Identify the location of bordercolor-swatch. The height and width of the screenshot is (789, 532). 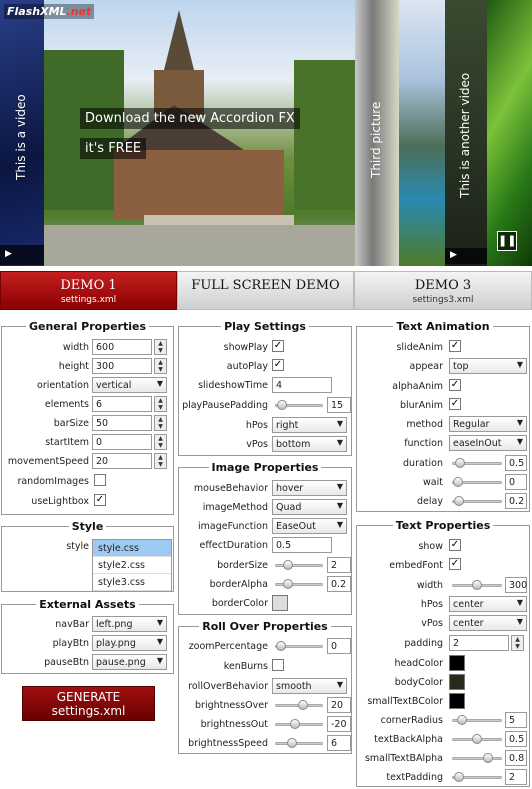
(280, 603).